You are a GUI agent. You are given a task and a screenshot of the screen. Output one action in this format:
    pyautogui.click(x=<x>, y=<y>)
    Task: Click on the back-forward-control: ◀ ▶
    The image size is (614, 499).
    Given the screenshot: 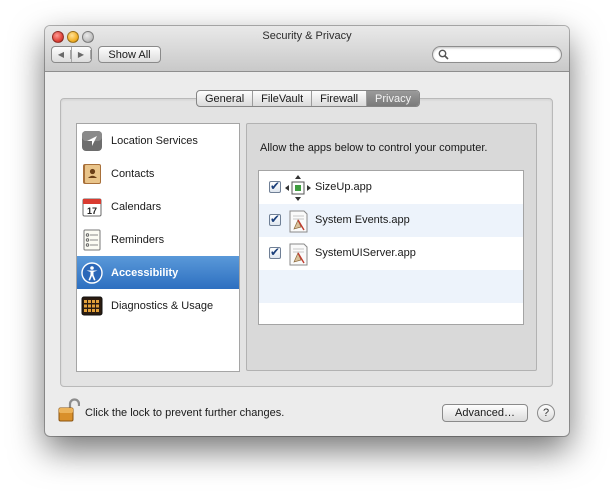 What is the action you would take?
    pyautogui.click(x=71, y=54)
    